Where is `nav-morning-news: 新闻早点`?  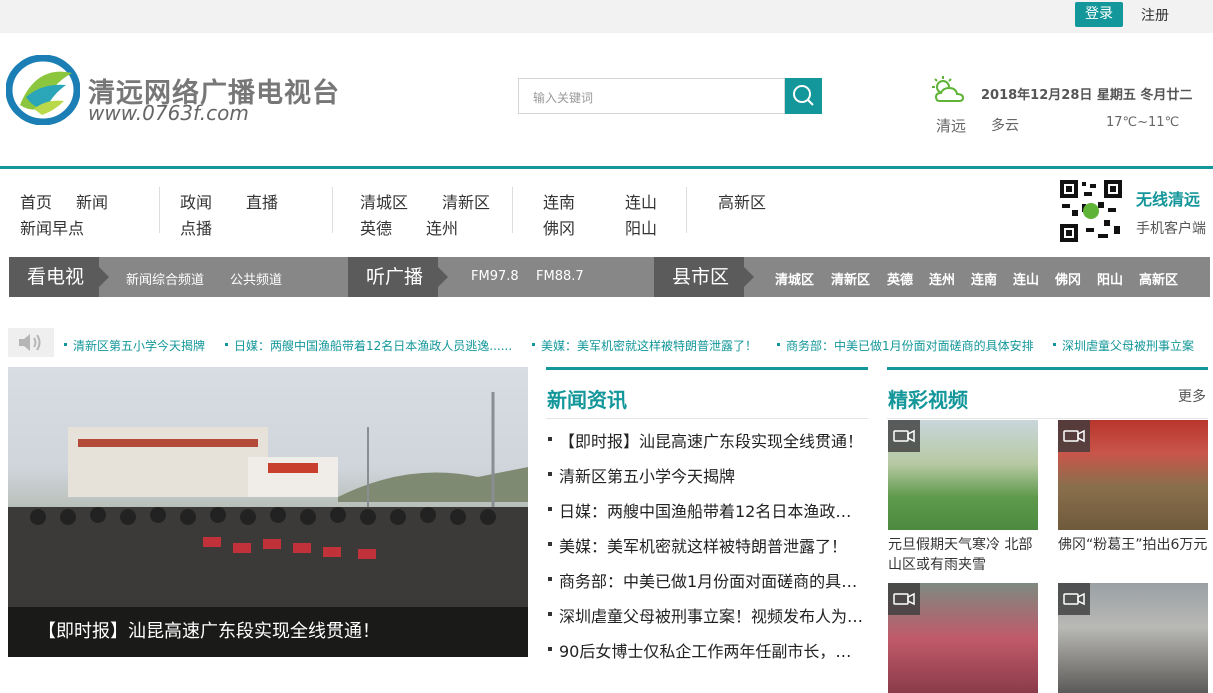 nav-morning-news: 新闻早点 is located at coordinates (52, 227).